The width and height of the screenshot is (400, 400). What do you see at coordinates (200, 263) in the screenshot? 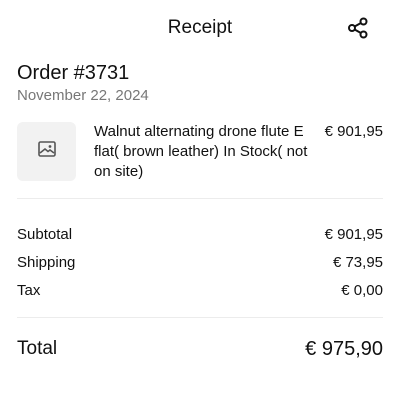
I see `shipping-row: Shipping € 73,95` at bounding box center [200, 263].